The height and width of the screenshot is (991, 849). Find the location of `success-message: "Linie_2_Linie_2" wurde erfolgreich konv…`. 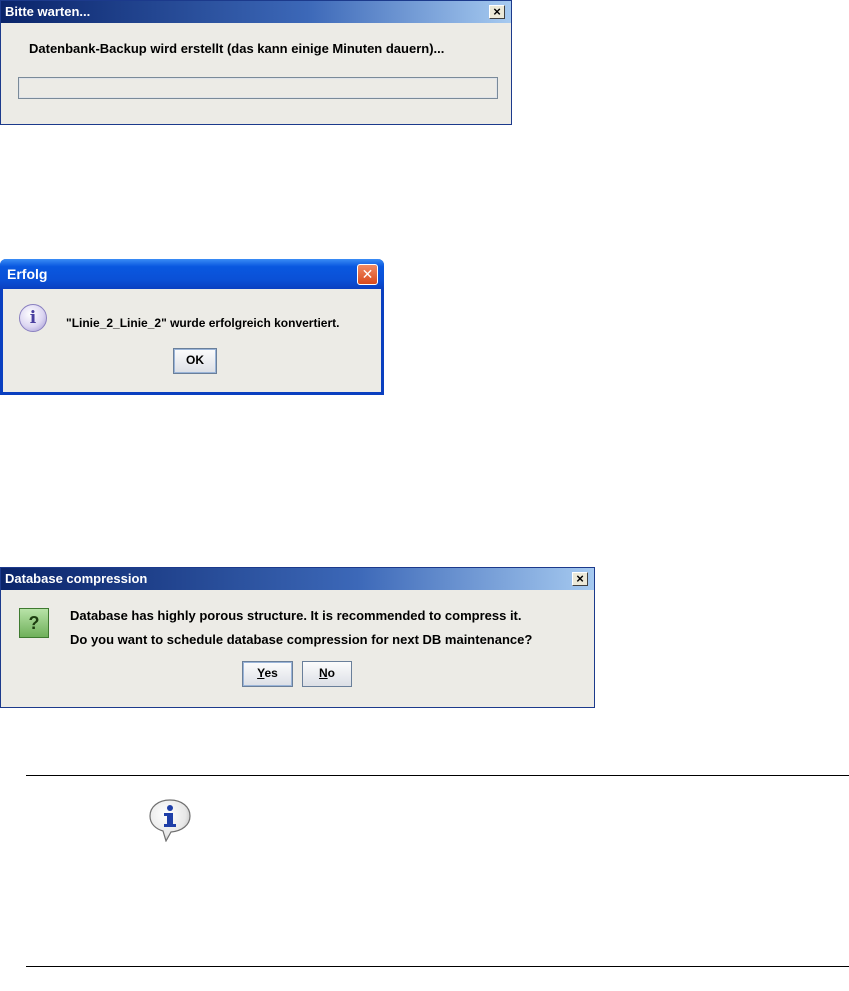

success-message: "Linie_2_Linie_2" wurde erfolgreich konv… is located at coordinates (203, 323).